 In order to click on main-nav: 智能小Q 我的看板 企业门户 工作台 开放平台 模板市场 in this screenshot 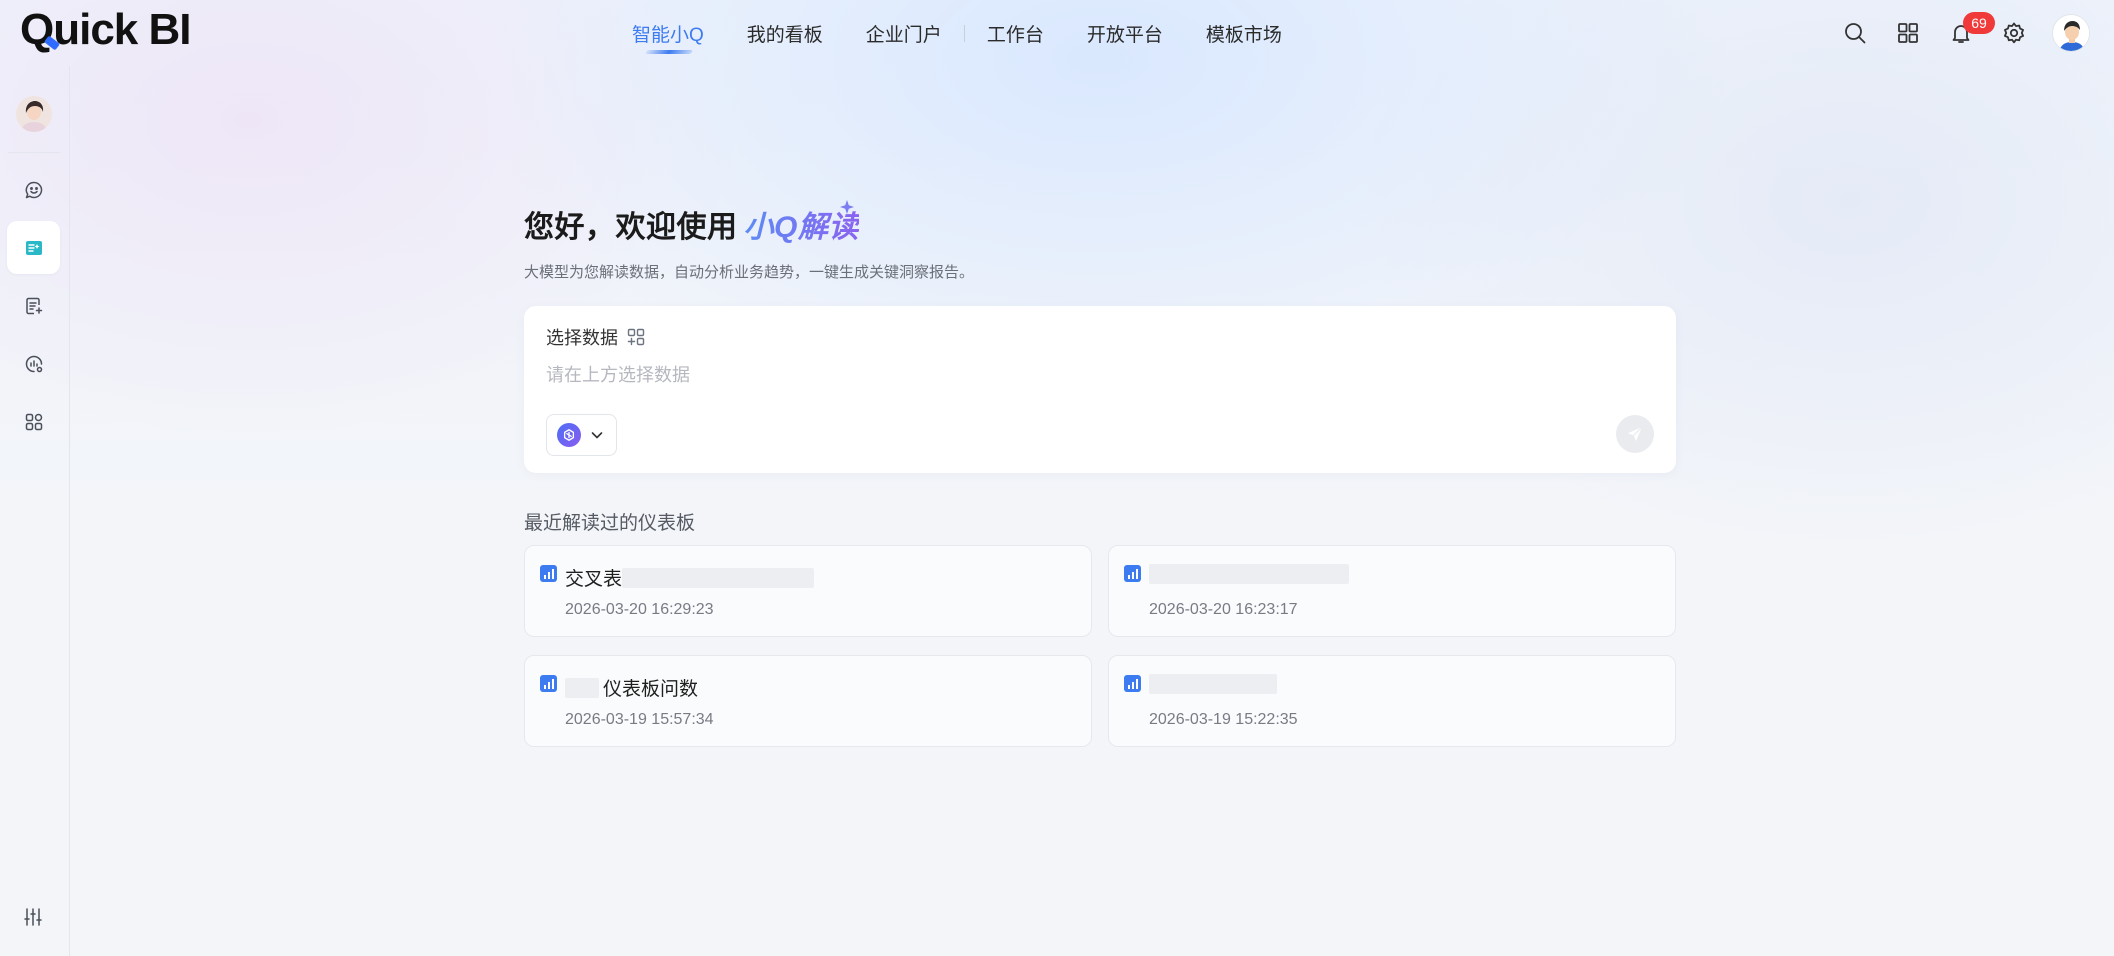, I will do `click(978, 33)`.